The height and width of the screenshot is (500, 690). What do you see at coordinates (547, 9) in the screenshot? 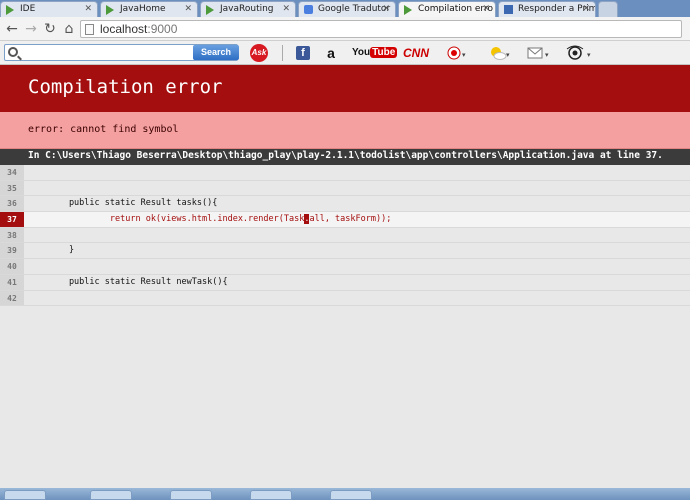
I see `tab-responder: Responder a Prim ✕` at bounding box center [547, 9].